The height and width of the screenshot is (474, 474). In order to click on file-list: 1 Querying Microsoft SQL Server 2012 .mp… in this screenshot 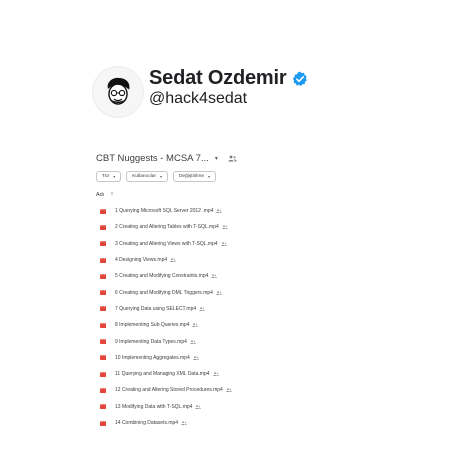, I will do `click(166, 317)`.